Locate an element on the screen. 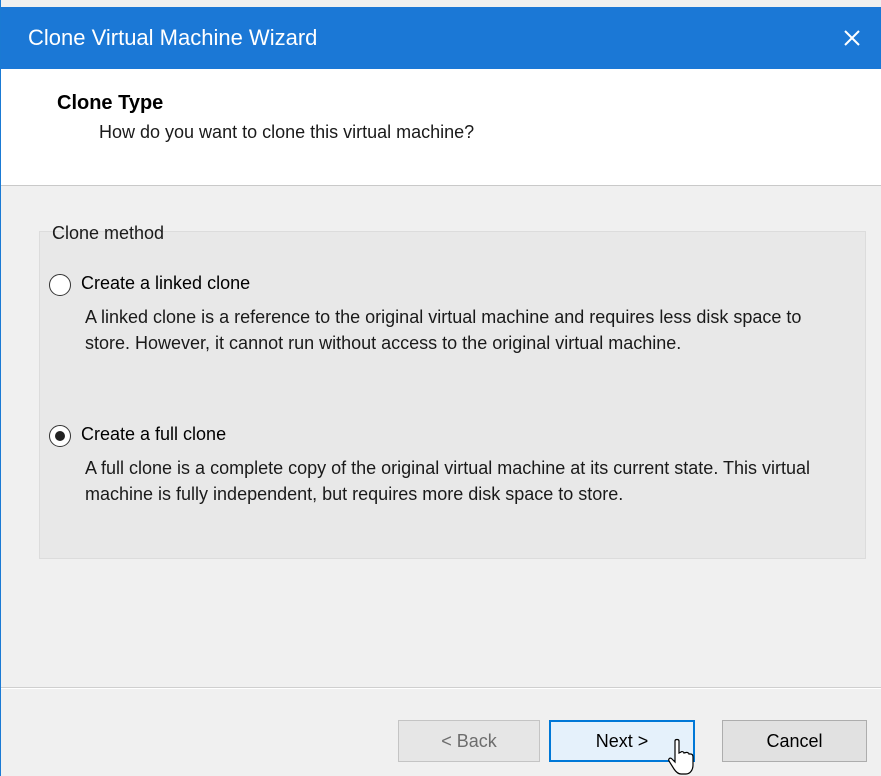  linked-clone-radio is located at coordinates (60, 285).